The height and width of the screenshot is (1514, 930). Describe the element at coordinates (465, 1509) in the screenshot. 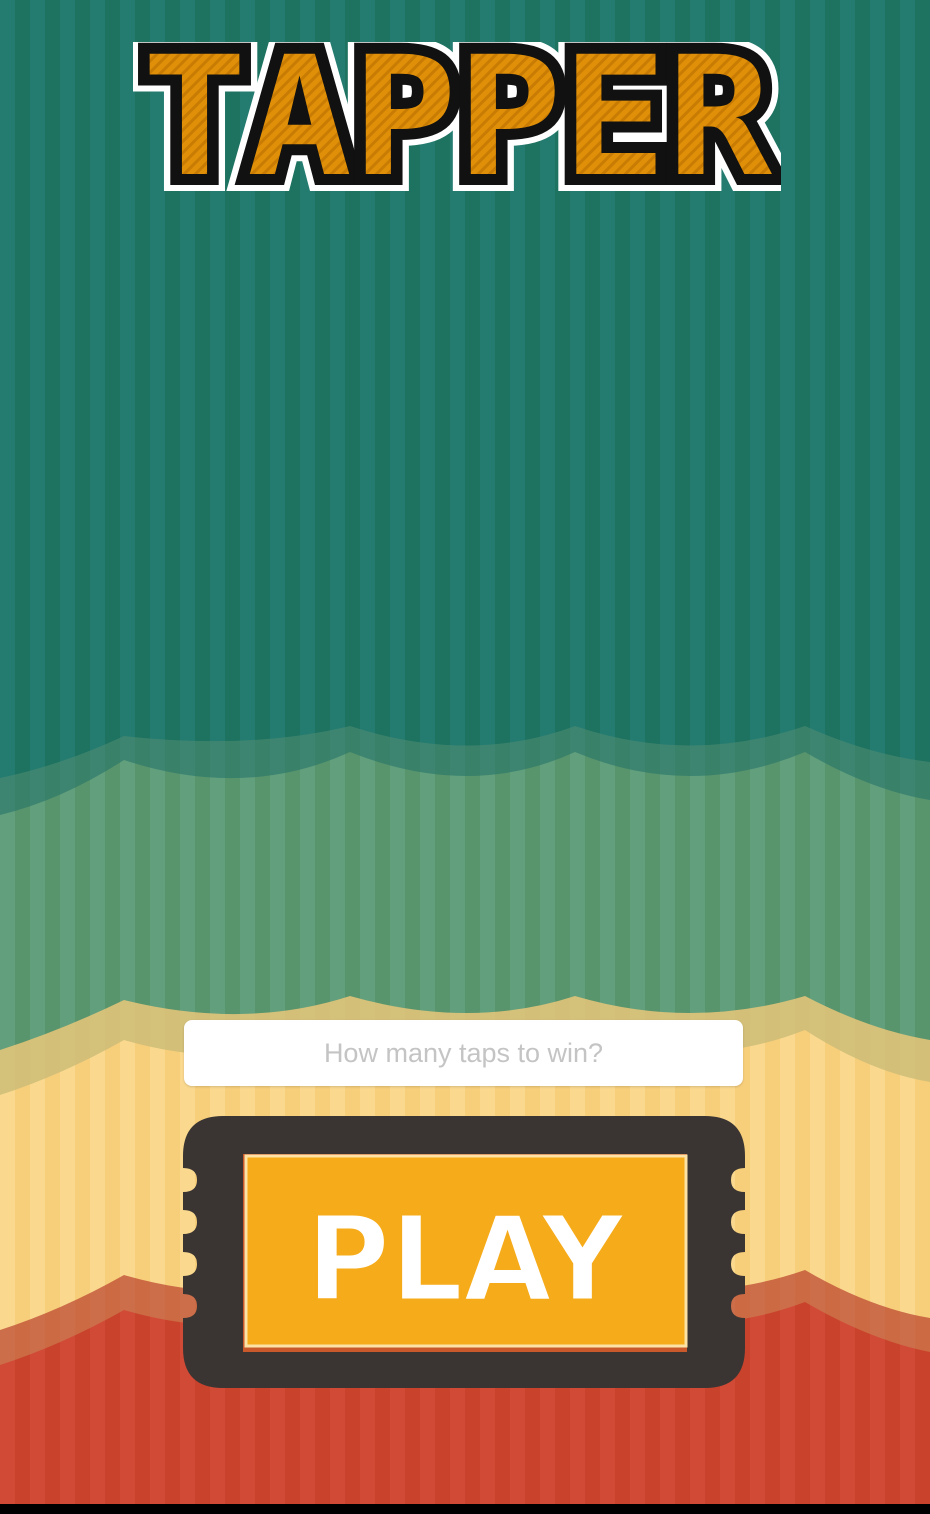

I see `bottom-bar` at that location.